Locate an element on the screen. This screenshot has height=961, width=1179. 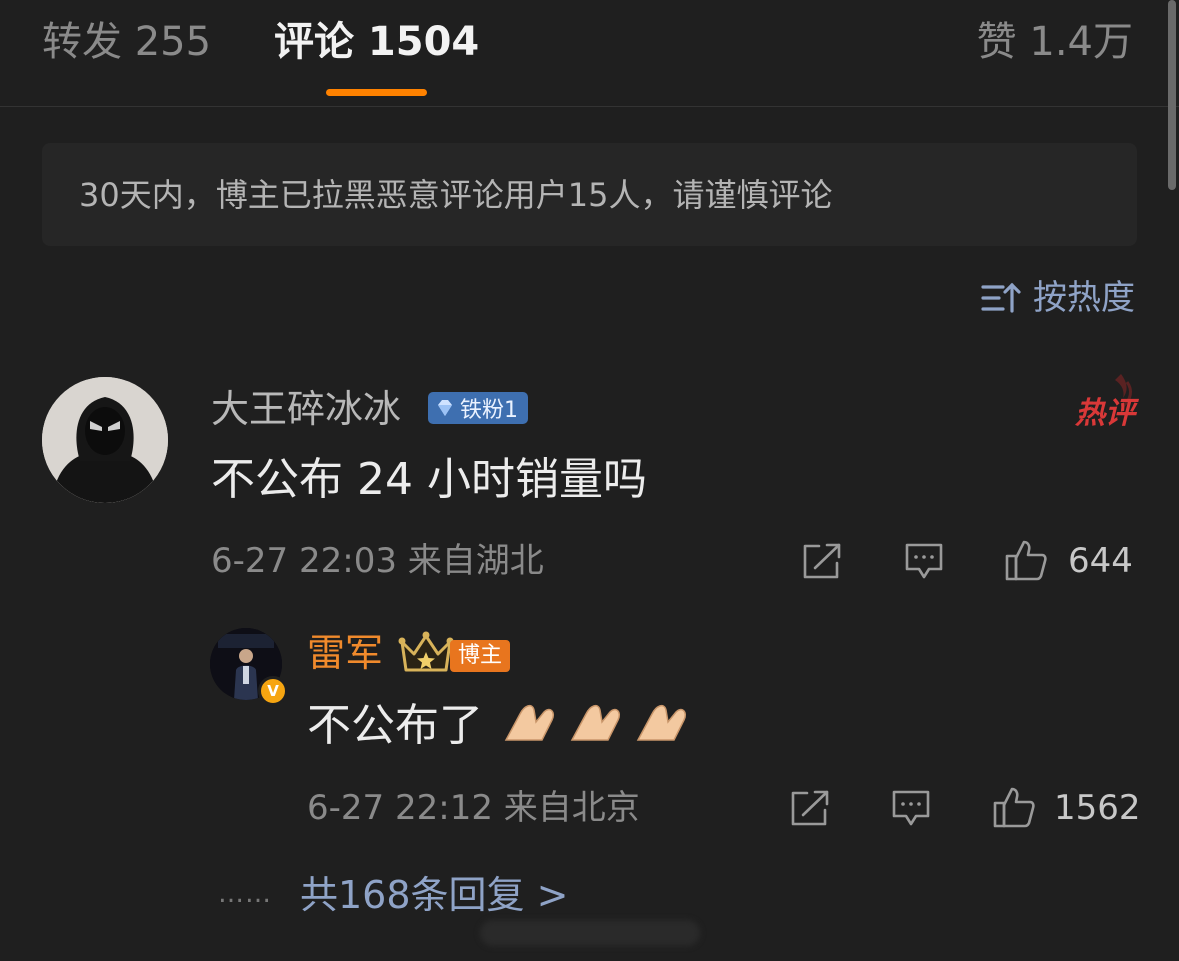
comment-username: 大王碎冰冰 is located at coordinates (306, 409).